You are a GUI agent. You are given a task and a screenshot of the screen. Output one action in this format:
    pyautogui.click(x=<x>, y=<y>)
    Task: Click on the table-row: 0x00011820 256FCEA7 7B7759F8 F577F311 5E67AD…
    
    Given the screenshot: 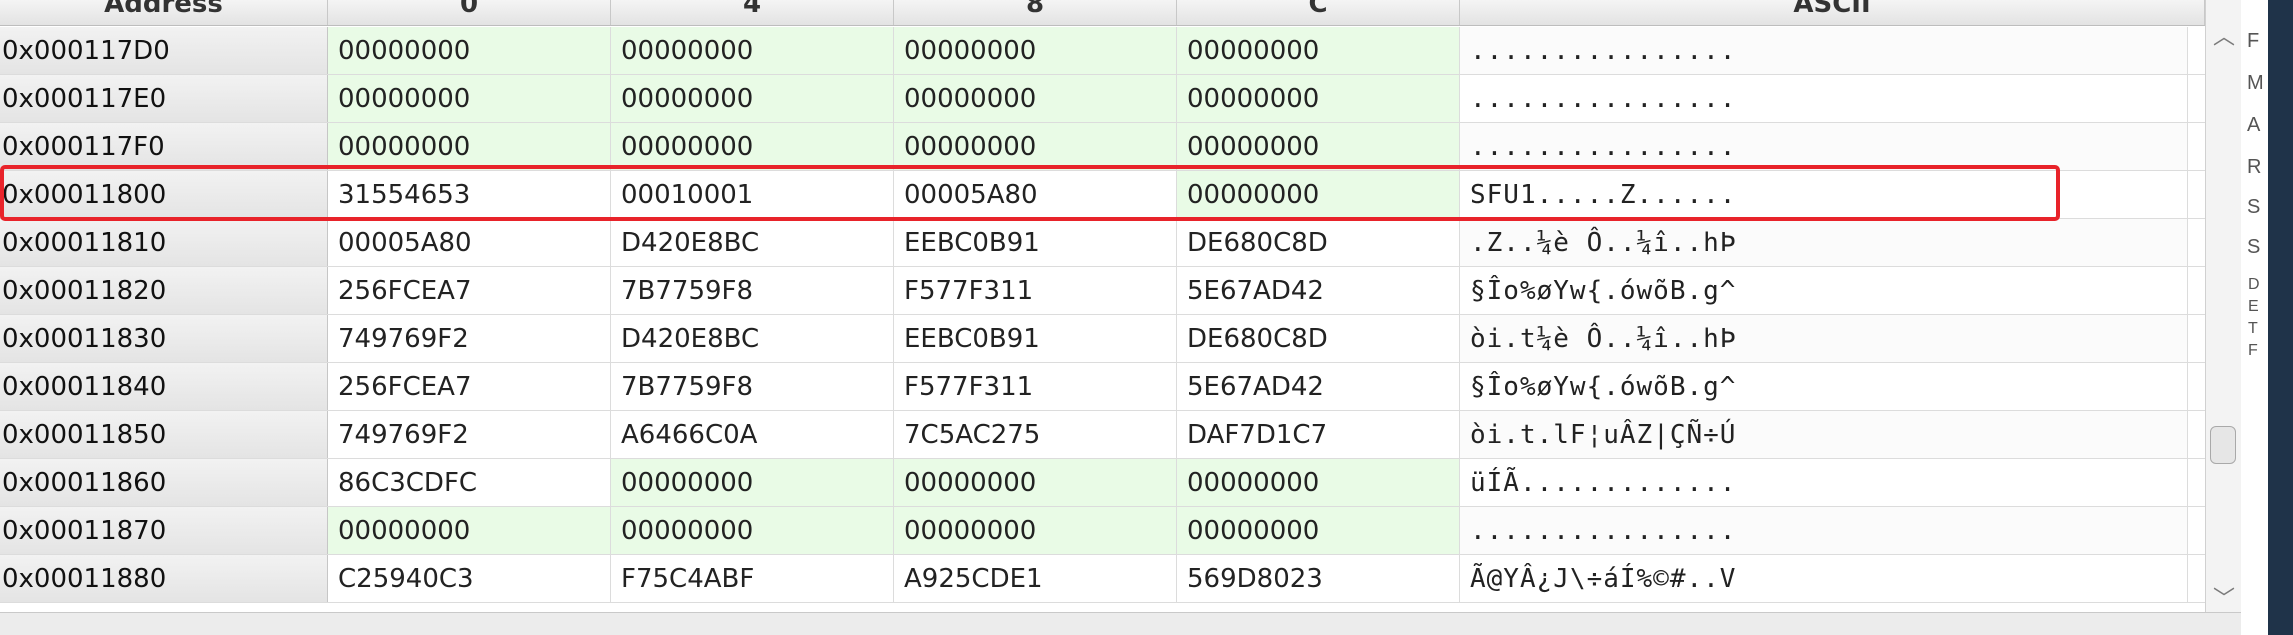 What is the action you would take?
    pyautogui.click(x=1102, y=291)
    